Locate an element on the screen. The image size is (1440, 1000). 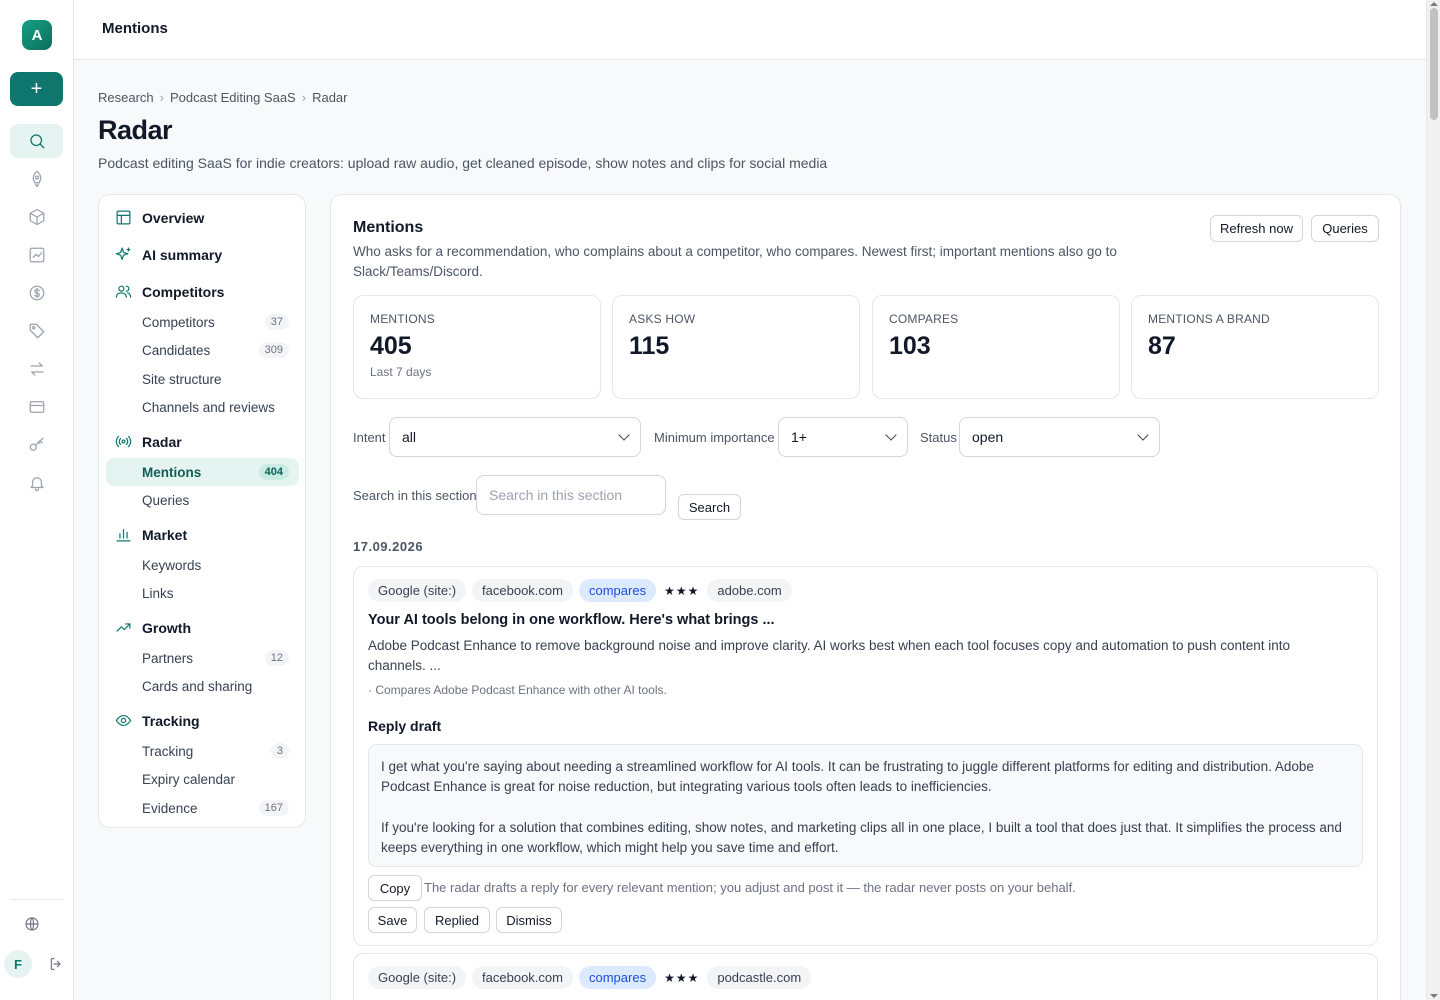
status-label: Status is located at coordinates (938, 437).